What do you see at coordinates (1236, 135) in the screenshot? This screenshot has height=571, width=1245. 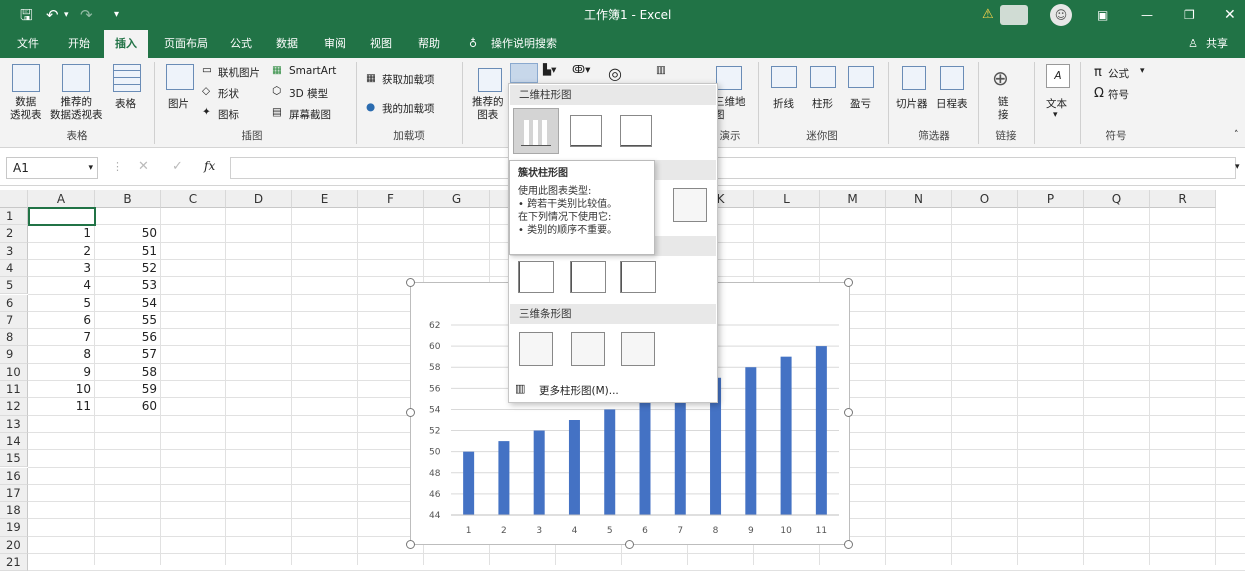 I see `collapse-ribbon-icon: ˄` at bounding box center [1236, 135].